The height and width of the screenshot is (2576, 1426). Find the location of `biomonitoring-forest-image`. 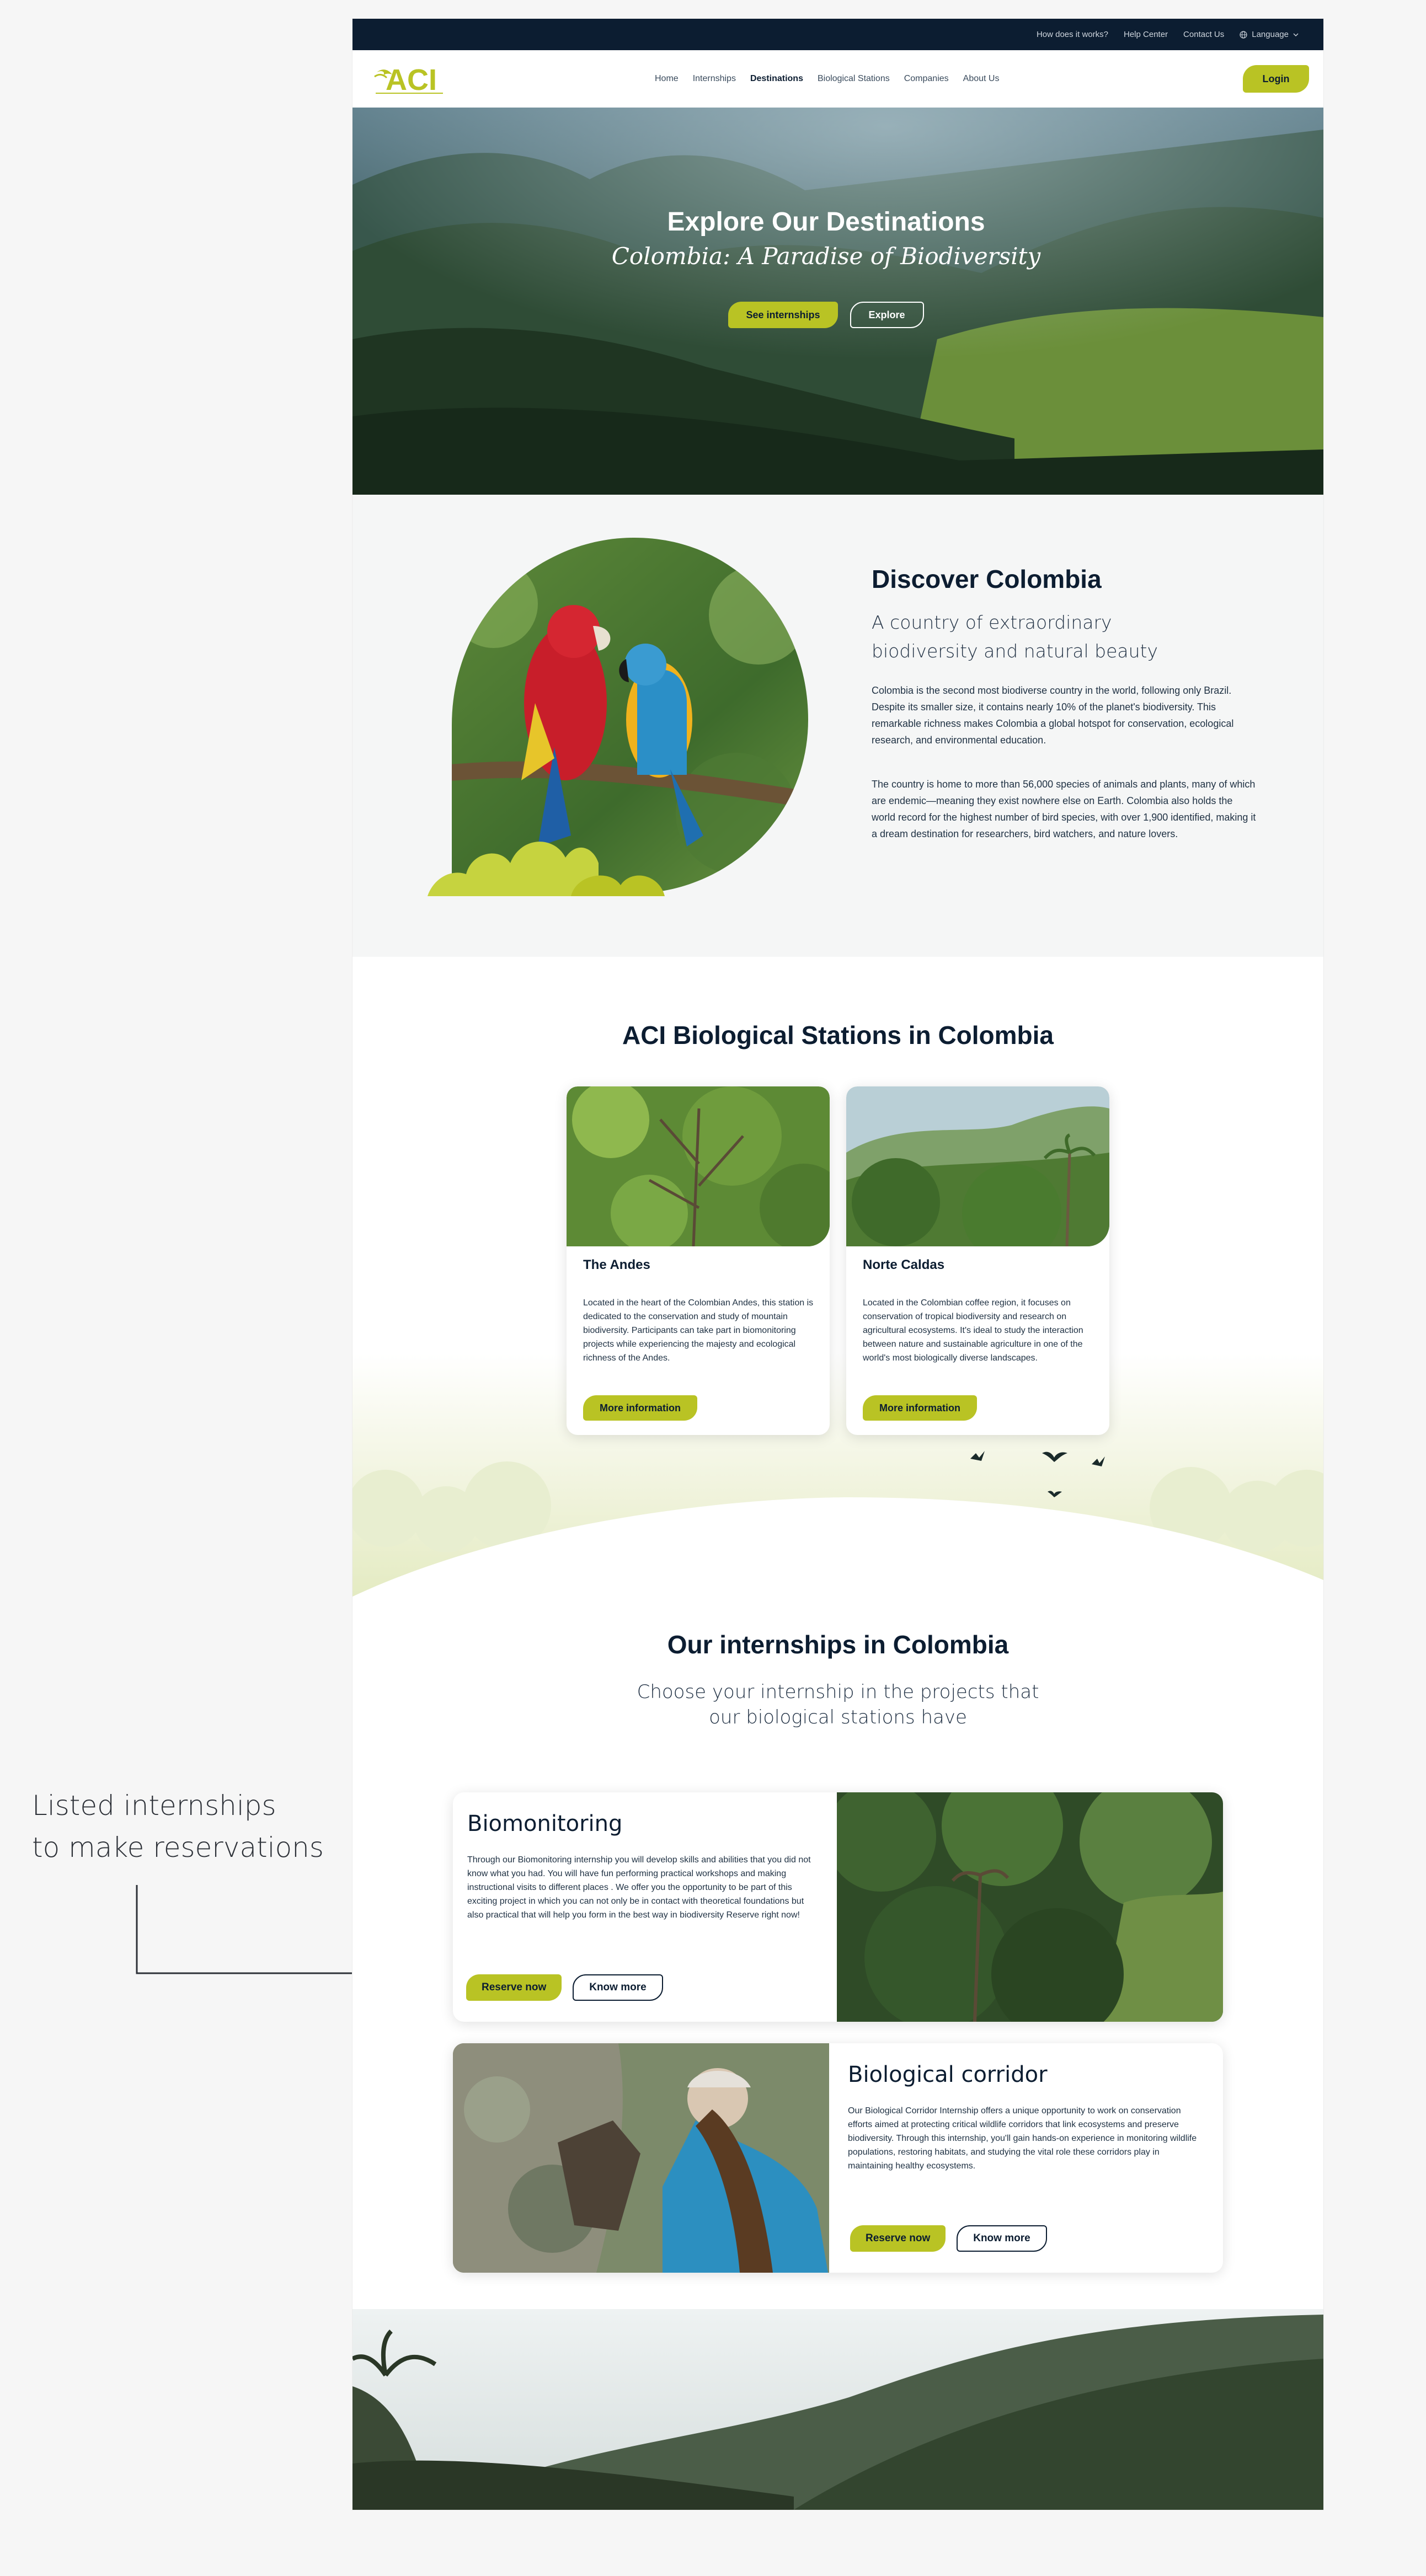

biomonitoring-forest-image is located at coordinates (1030, 1907).